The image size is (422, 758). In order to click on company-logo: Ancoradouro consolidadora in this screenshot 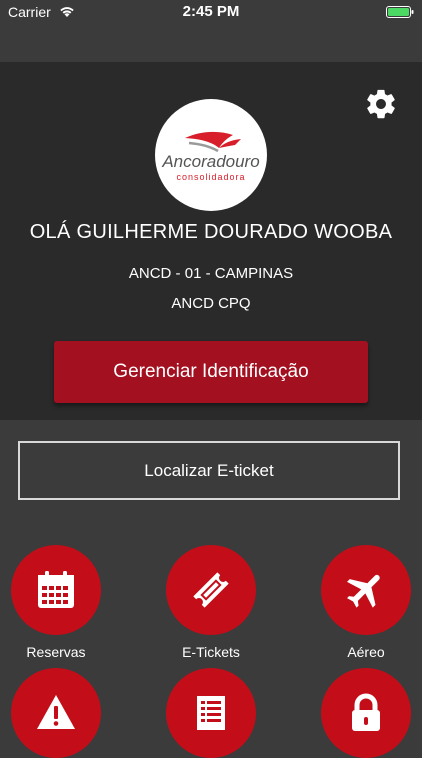, I will do `click(211, 155)`.